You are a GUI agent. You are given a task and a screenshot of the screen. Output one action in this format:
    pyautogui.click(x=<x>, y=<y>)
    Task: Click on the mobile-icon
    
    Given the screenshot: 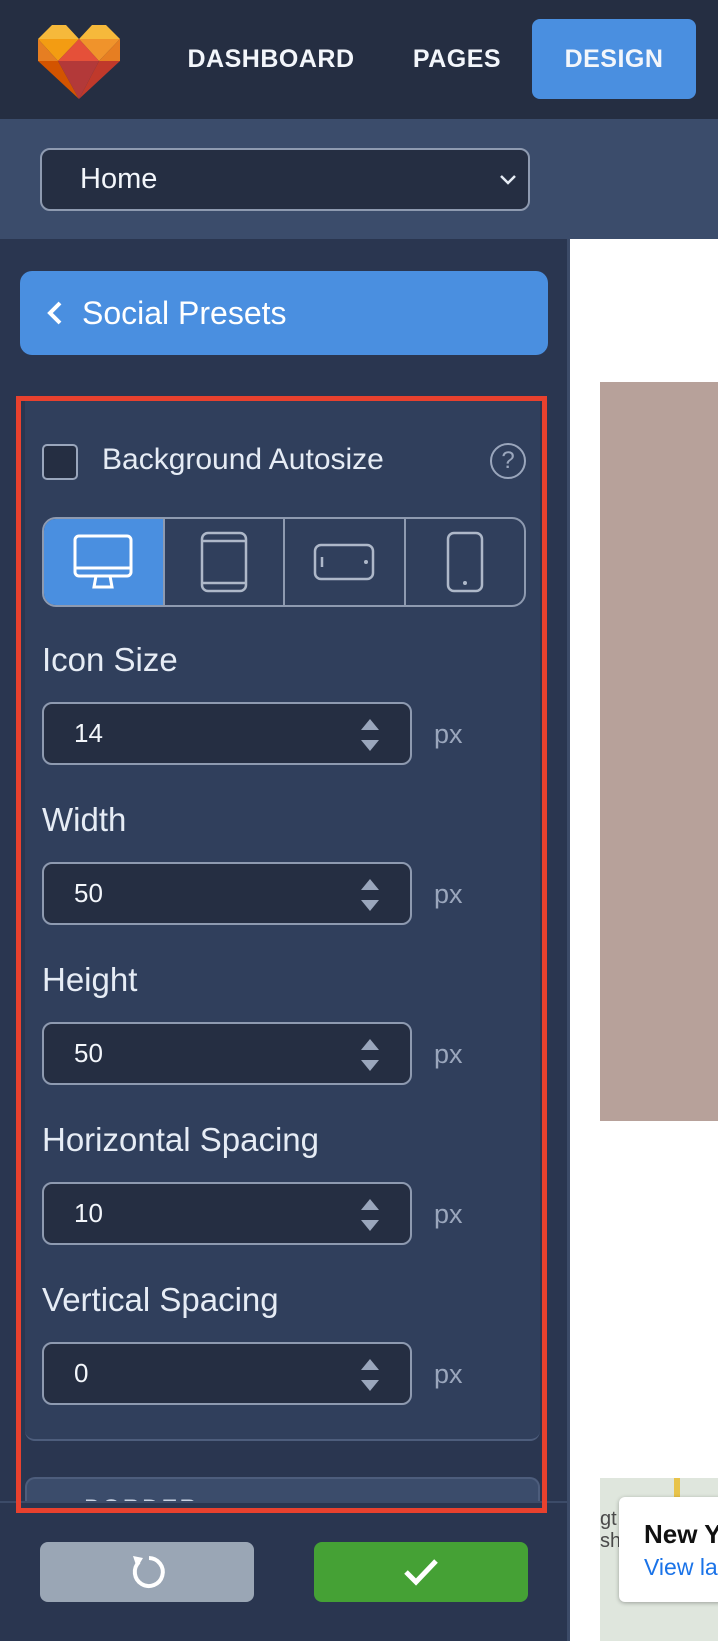 What is the action you would take?
    pyautogui.click(x=464, y=562)
    